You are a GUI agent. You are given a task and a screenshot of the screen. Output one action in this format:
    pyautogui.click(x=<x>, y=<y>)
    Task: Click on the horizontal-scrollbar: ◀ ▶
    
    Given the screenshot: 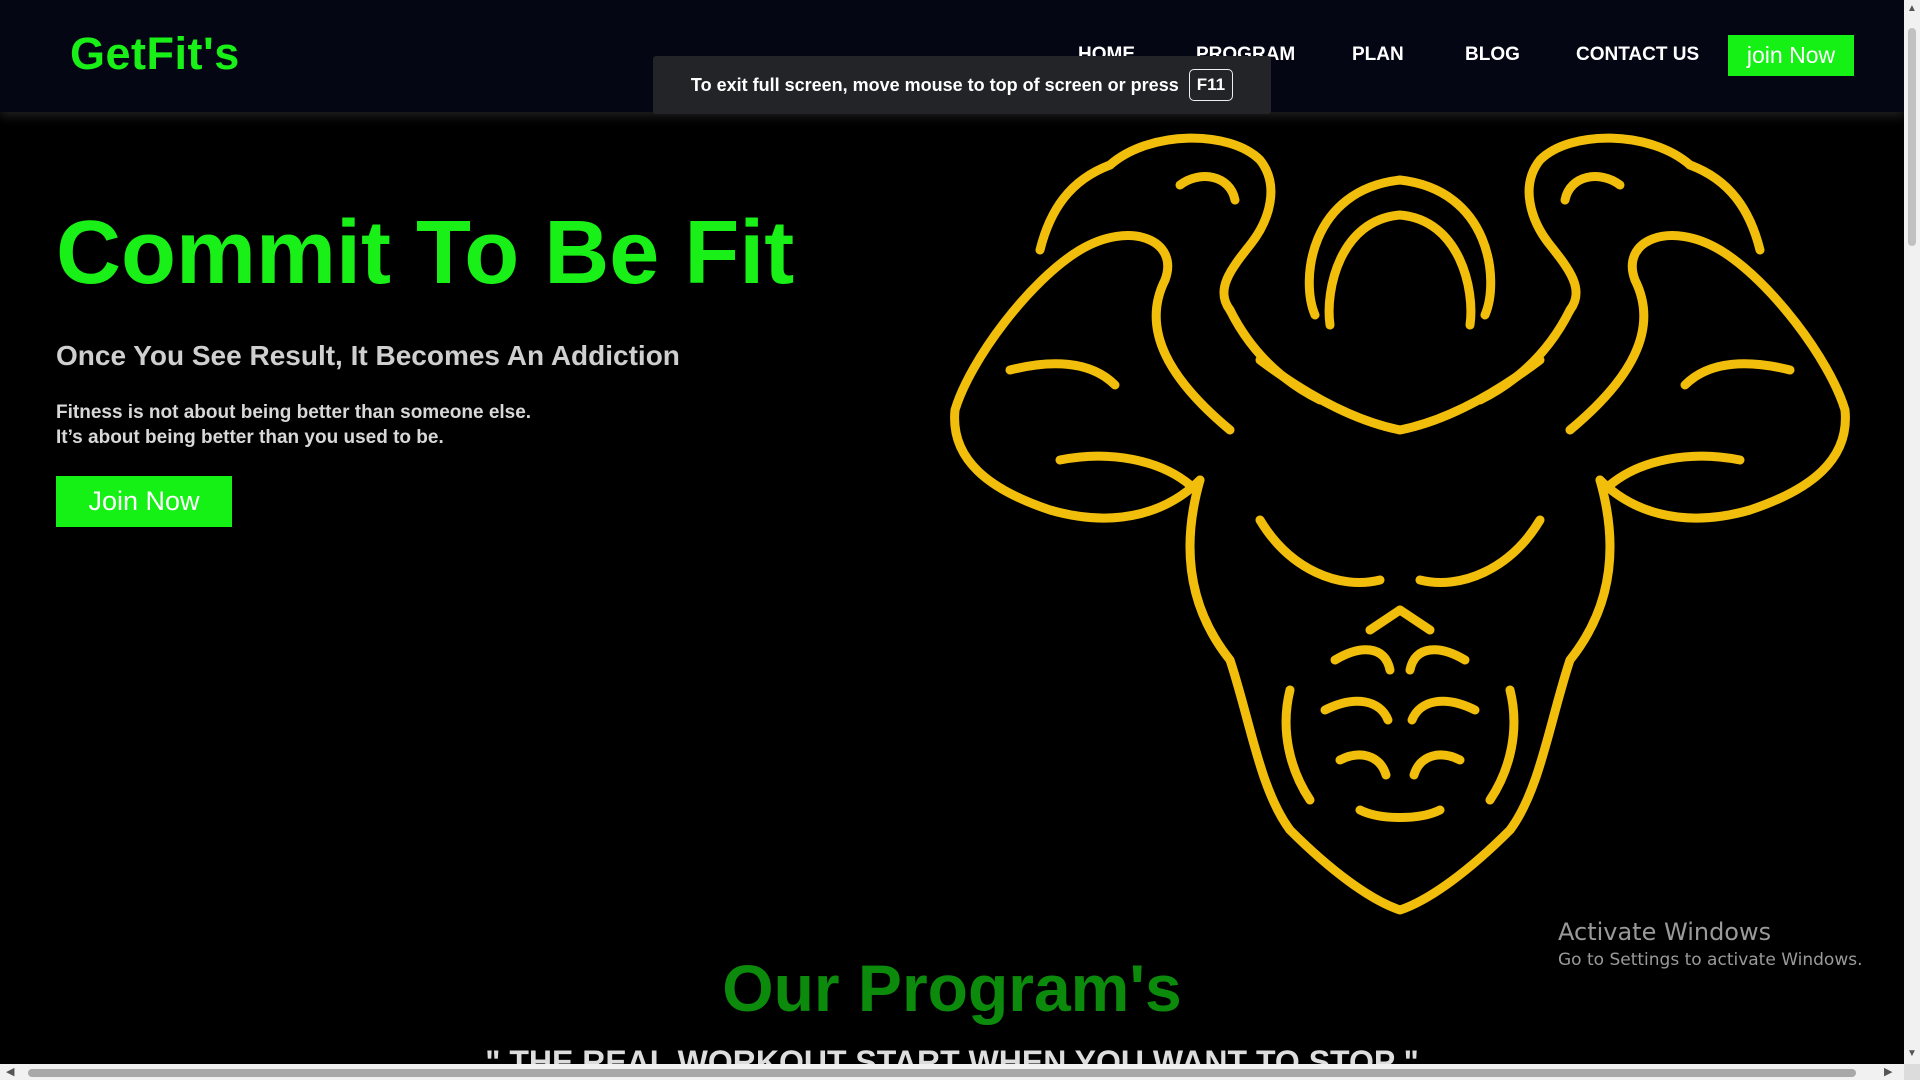 What is the action you would take?
    pyautogui.click(x=952, y=1072)
    